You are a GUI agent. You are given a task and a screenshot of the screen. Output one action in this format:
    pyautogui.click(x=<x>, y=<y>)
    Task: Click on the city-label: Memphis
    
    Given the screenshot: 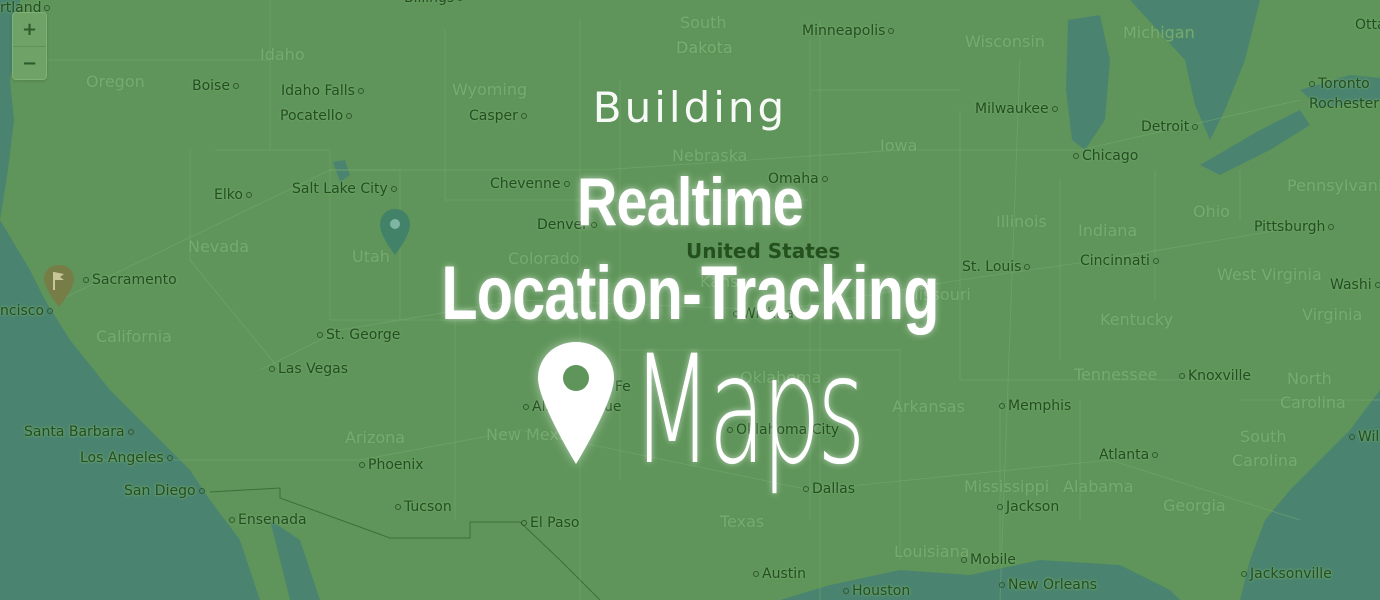 What is the action you would take?
    pyautogui.click(x=1033, y=406)
    